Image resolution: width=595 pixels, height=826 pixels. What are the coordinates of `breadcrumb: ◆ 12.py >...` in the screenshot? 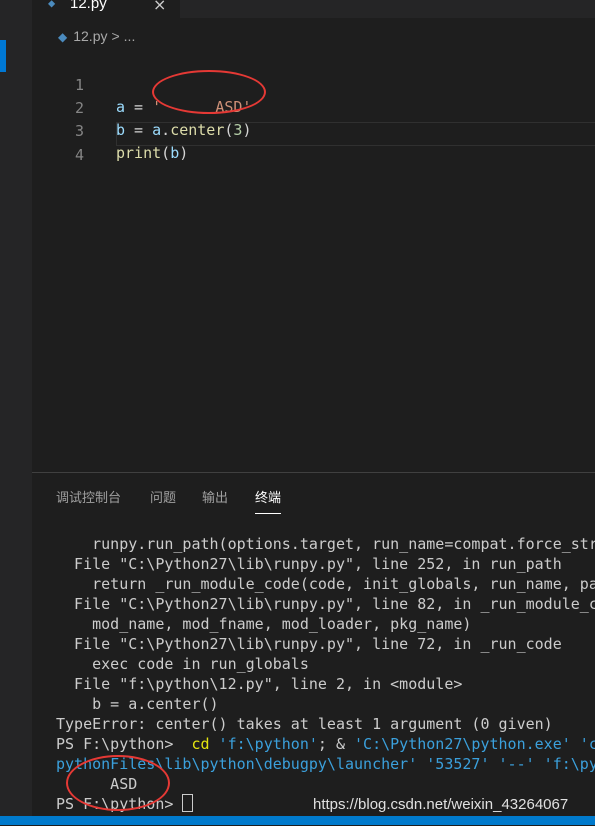 It's located at (96, 36).